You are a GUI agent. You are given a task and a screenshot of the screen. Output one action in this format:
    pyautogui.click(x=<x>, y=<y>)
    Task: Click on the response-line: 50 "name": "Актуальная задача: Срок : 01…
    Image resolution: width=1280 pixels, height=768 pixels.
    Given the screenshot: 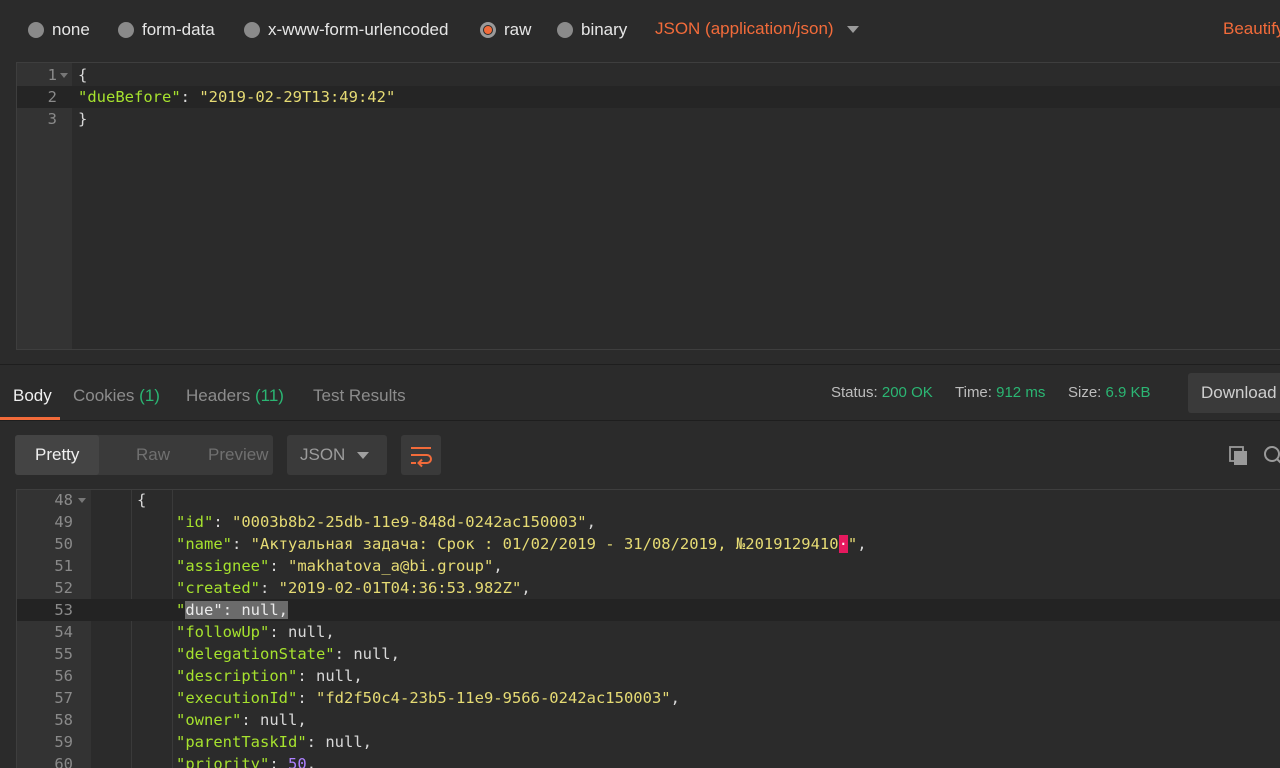 What is the action you would take?
    pyautogui.click(x=648, y=544)
    